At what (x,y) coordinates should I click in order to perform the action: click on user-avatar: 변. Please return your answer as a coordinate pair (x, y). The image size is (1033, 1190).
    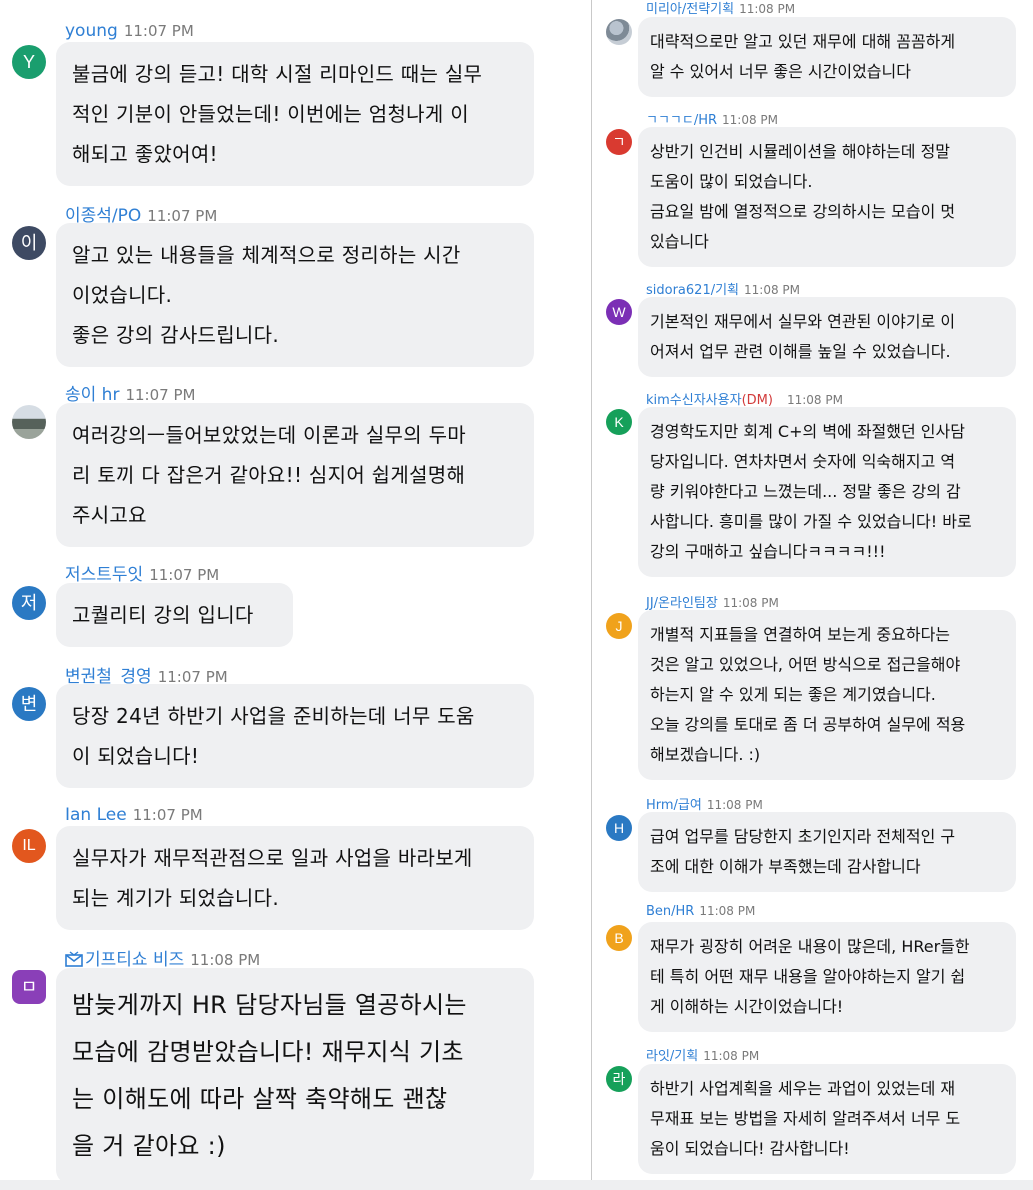
    Looking at the image, I should click on (29, 704).